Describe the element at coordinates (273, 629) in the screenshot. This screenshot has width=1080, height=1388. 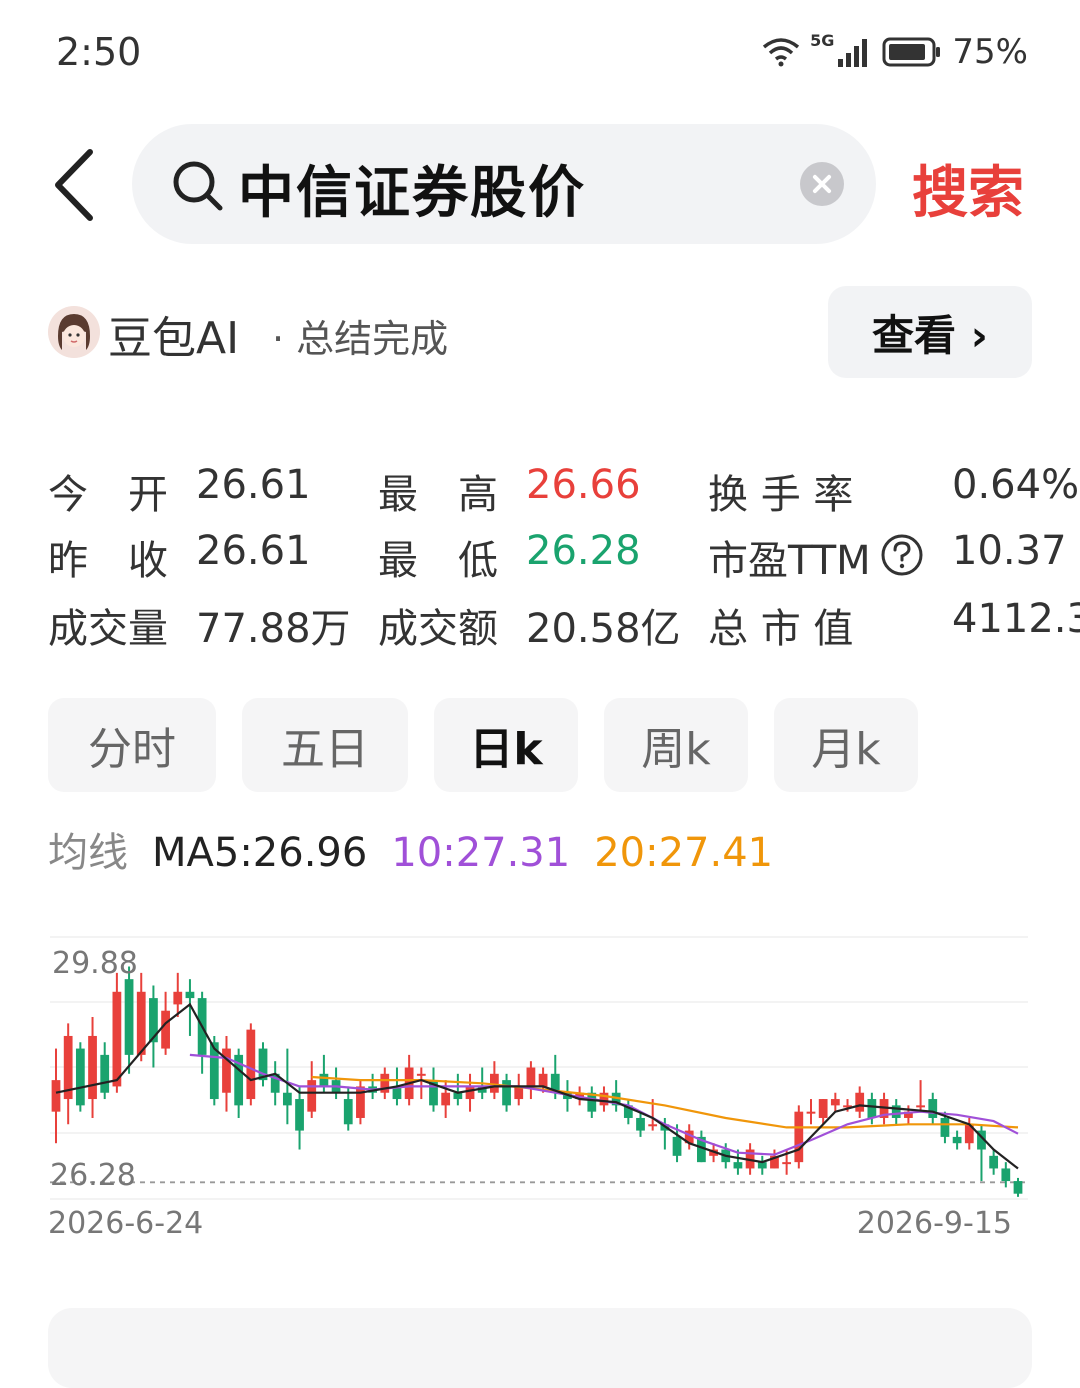
I see `quote-value: 77.88万` at that location.